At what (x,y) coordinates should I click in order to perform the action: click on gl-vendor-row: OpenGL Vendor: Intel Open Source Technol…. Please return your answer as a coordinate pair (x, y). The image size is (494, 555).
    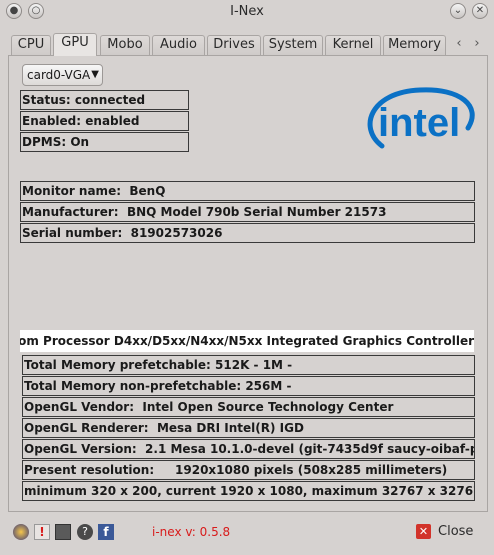
    Looking at the image, I should click on (248, 407).